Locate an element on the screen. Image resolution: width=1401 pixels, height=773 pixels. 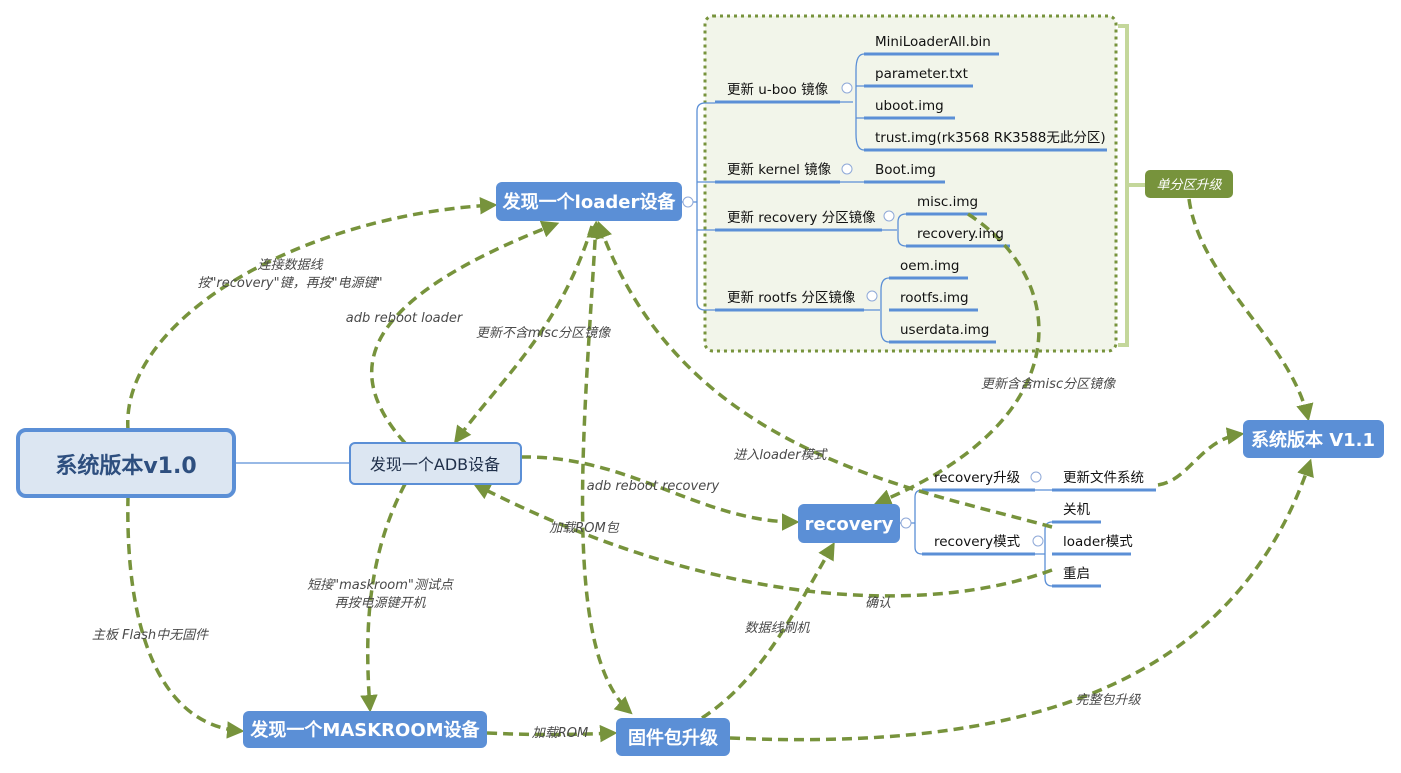
leaf-rootfs-img: rootfs.img is located at coordinates (934, 298).